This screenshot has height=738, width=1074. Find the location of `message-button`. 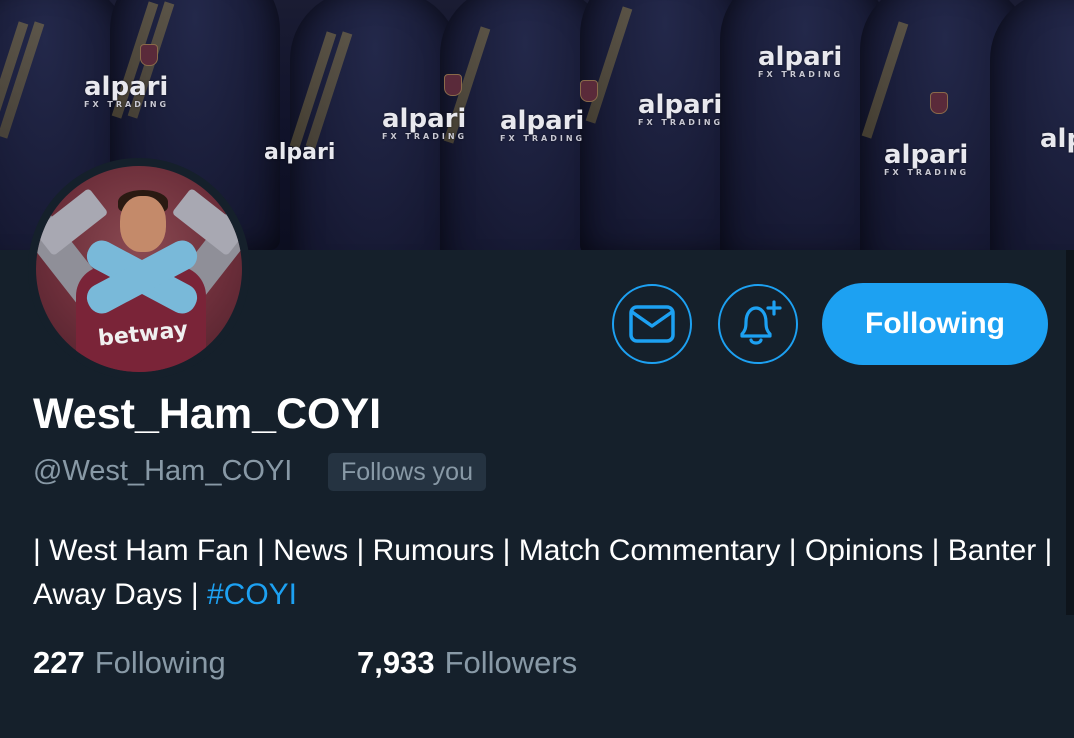

message-button is located at coordinates (652, 324).